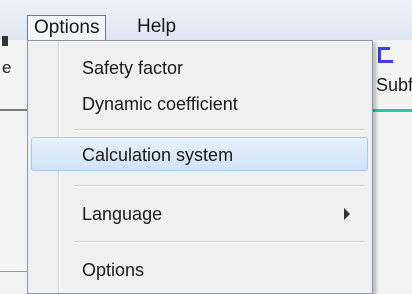 Image resolution: width=412 pixels, height=294 pixels. I want to click on background-tab-label: Subf, so click(394, 85).